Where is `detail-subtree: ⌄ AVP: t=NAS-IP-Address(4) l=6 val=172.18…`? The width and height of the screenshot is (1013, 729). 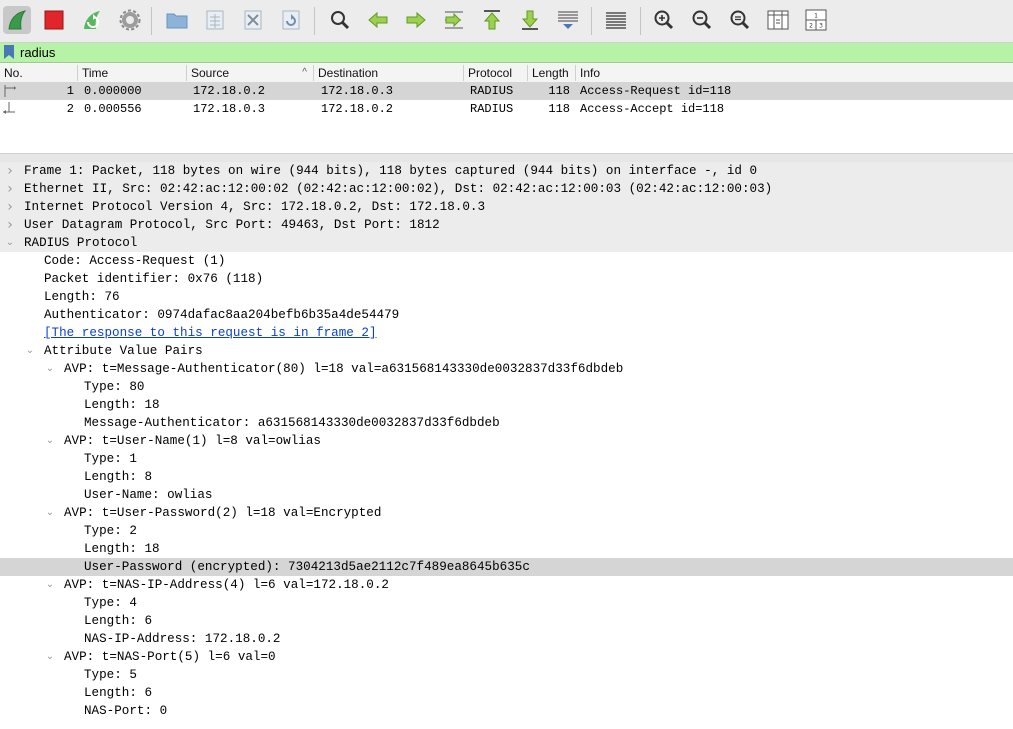 detail-subtree: ⌄ AVP: t=NAS-IP-Address(4) l=6 val=172.18… is located at coordinates (506, 585).